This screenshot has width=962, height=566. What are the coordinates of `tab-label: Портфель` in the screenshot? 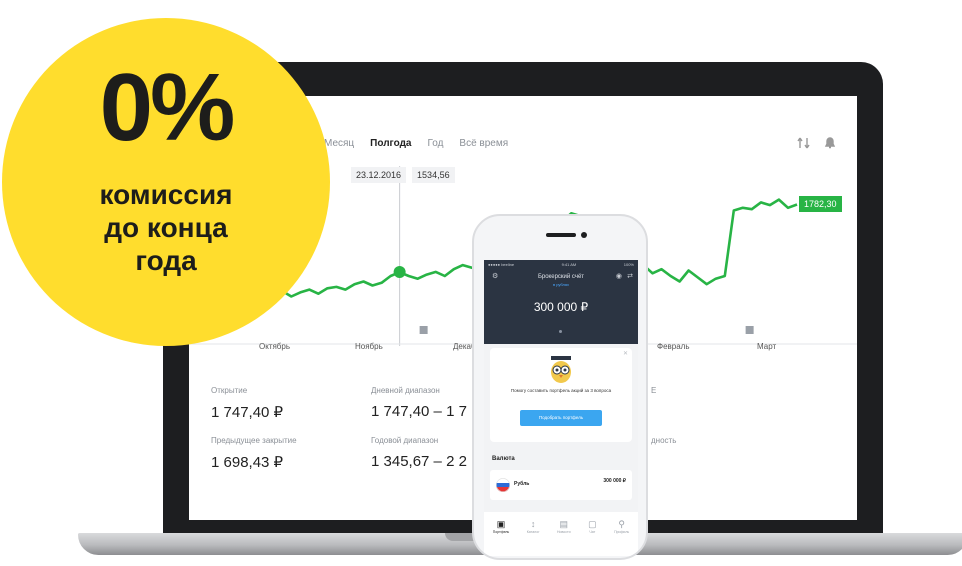 It's located at (501, 532).